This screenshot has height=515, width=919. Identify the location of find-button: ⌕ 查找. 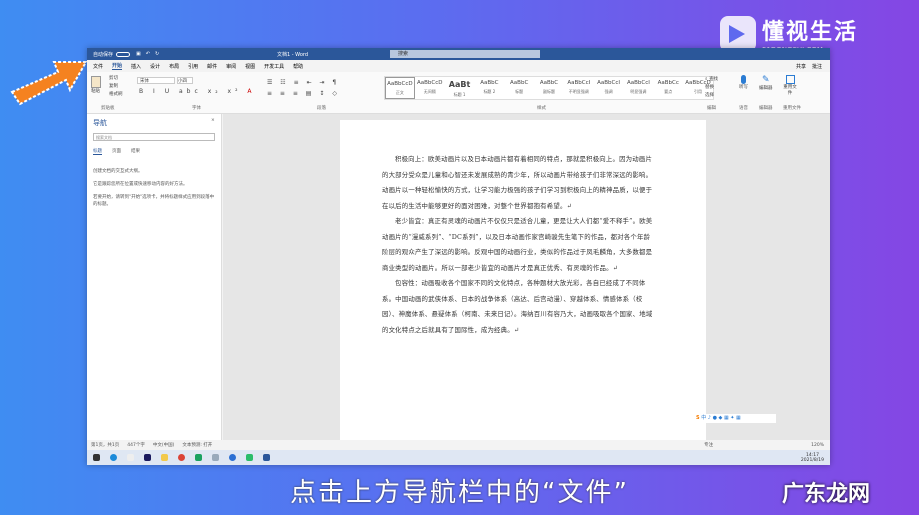
(711, 80).